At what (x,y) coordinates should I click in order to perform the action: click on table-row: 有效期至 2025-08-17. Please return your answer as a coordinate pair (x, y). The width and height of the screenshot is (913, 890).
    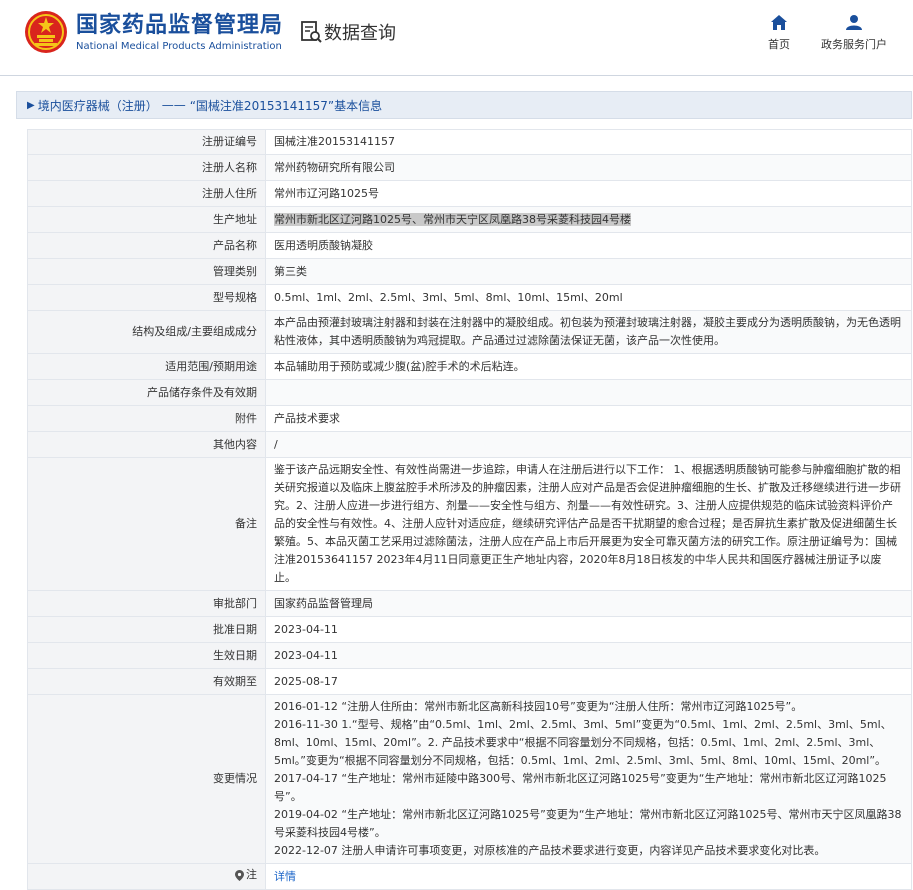
    Looking at the image, I should click on (469, 681).